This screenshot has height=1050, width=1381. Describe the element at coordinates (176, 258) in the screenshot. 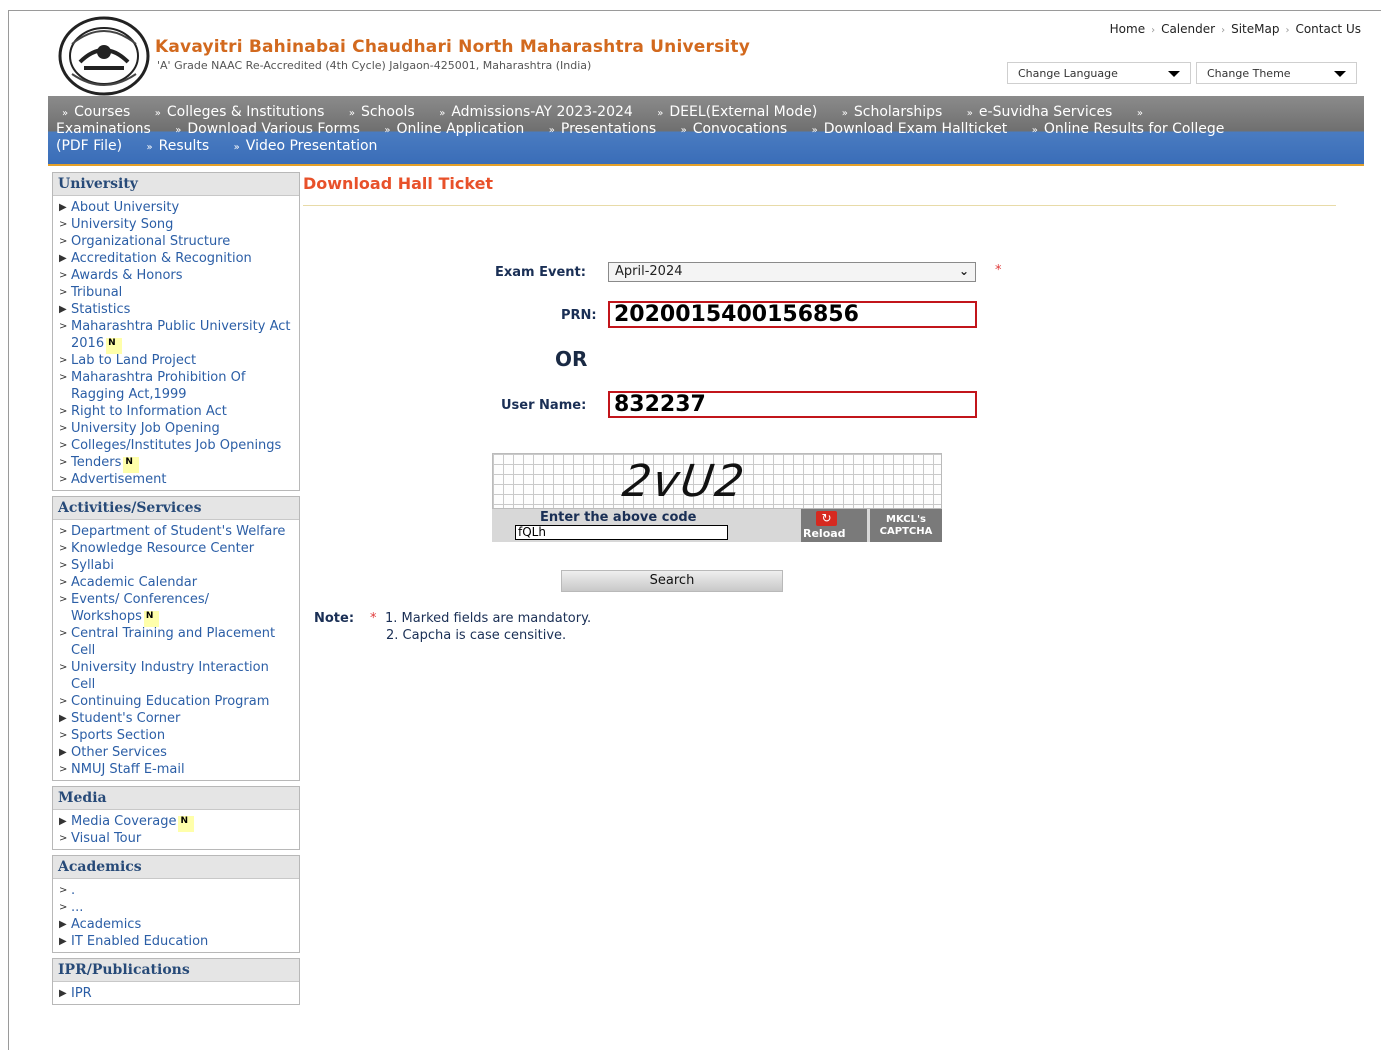

I see `sidebar-item-accreditation-recognition: ▶ Accreditation & Recognition` at that location.